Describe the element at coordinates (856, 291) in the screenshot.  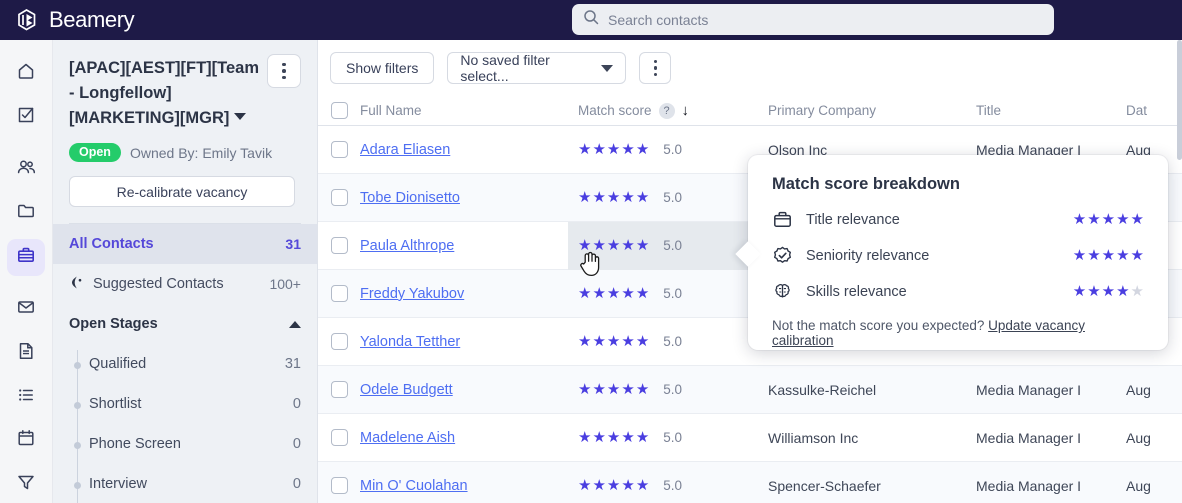
I see `popover-row-label: Skills relevance` at that location.